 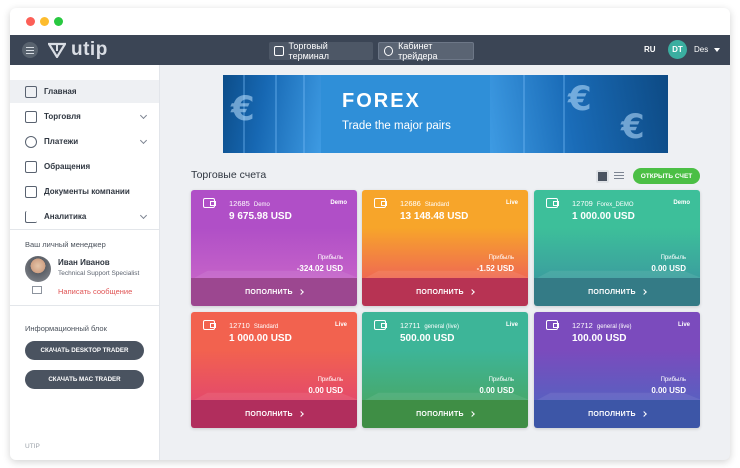 I want to click on sidebar-footer: UTIP, so click(x=32, y=446).